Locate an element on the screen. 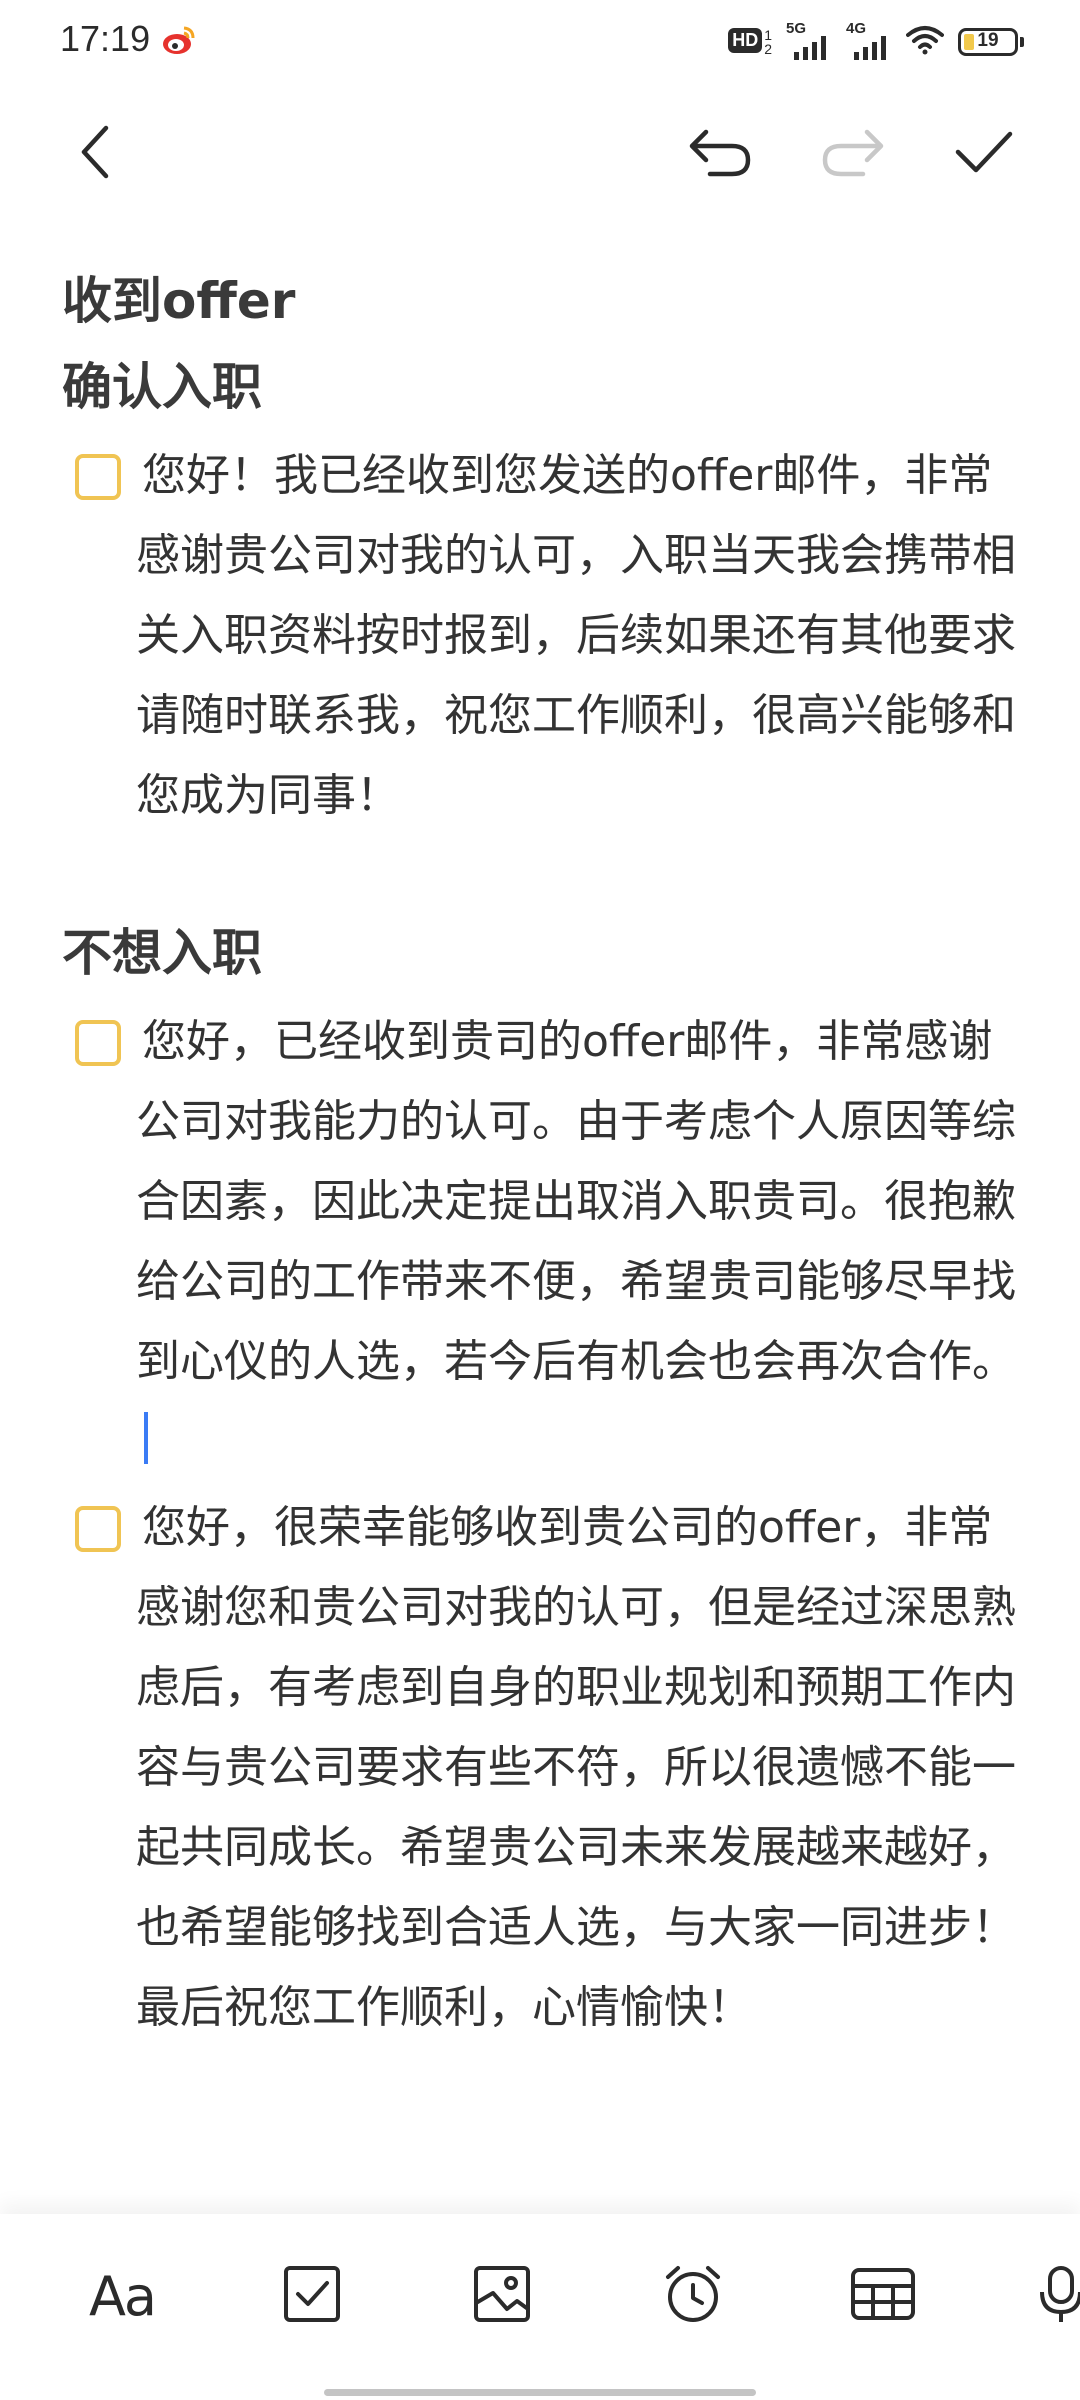 The width and height of the screenshot is (1080, 2400). microphone-icon is located at coordinates (1058, 2296).